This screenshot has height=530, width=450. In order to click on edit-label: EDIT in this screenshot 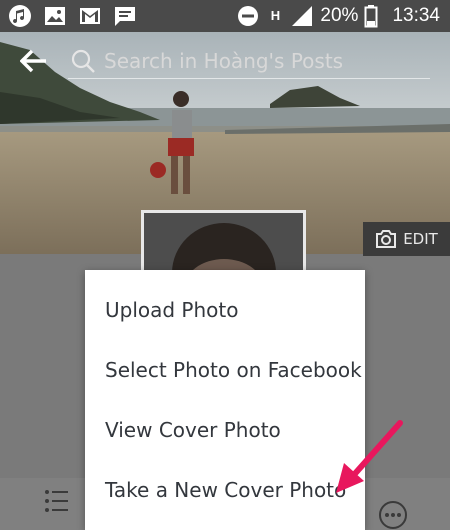, I will do `click(420, 239)`.